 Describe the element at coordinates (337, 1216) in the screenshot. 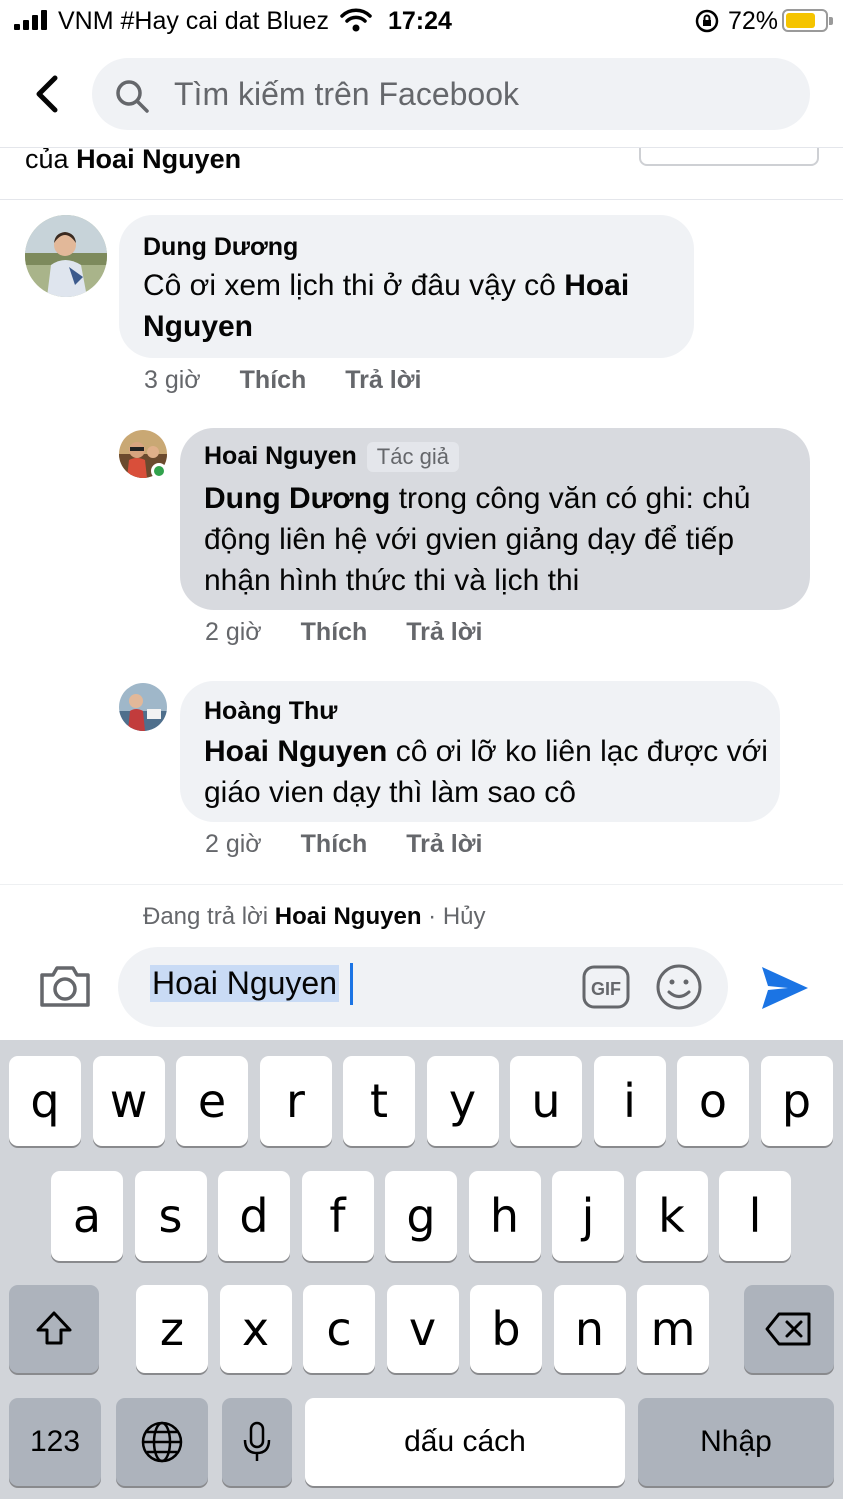

I see `key-f: f` at that location.